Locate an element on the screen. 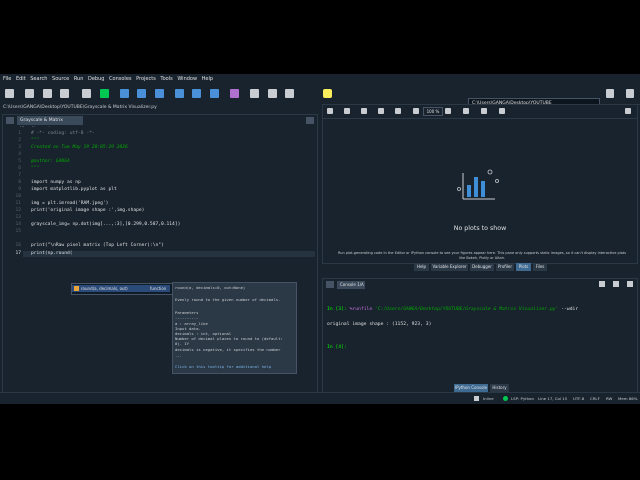  stop-icon is located at coordinates (602, 284).